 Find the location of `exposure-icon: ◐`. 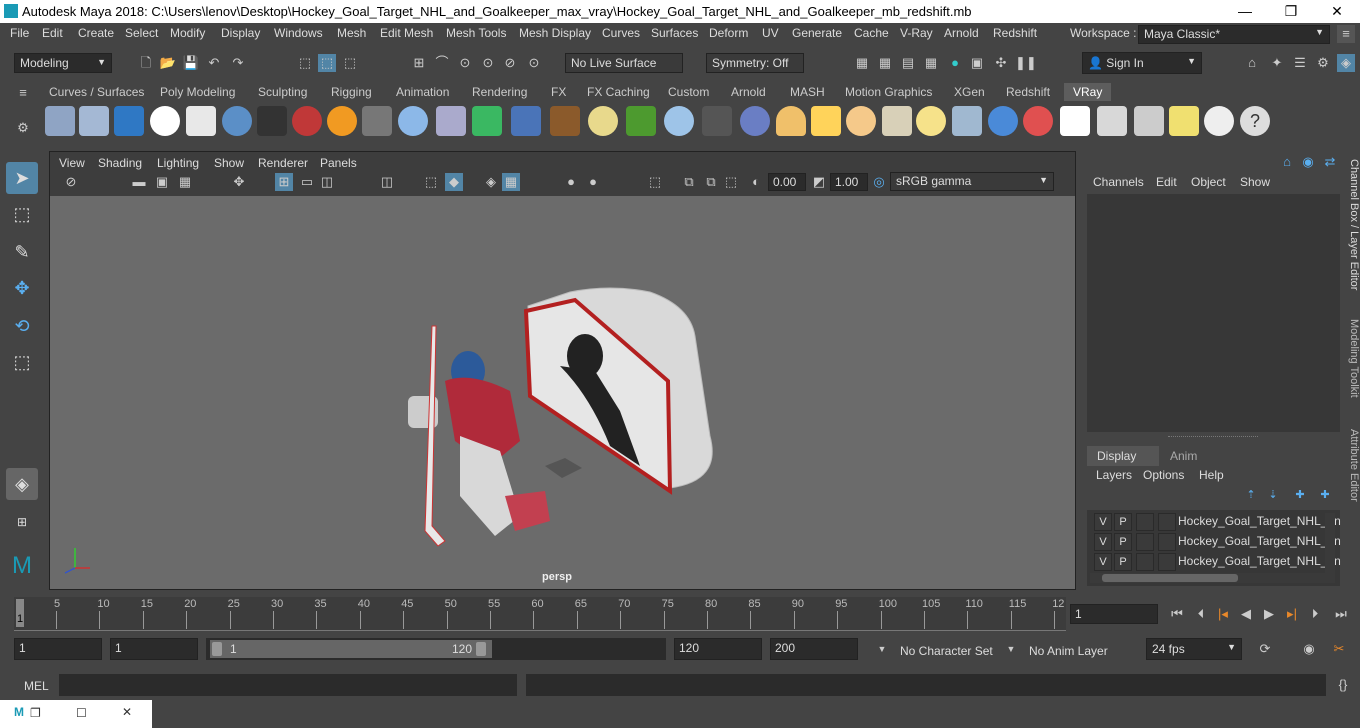

exposure-icon: ◐ is located at coordinates (756, 182).